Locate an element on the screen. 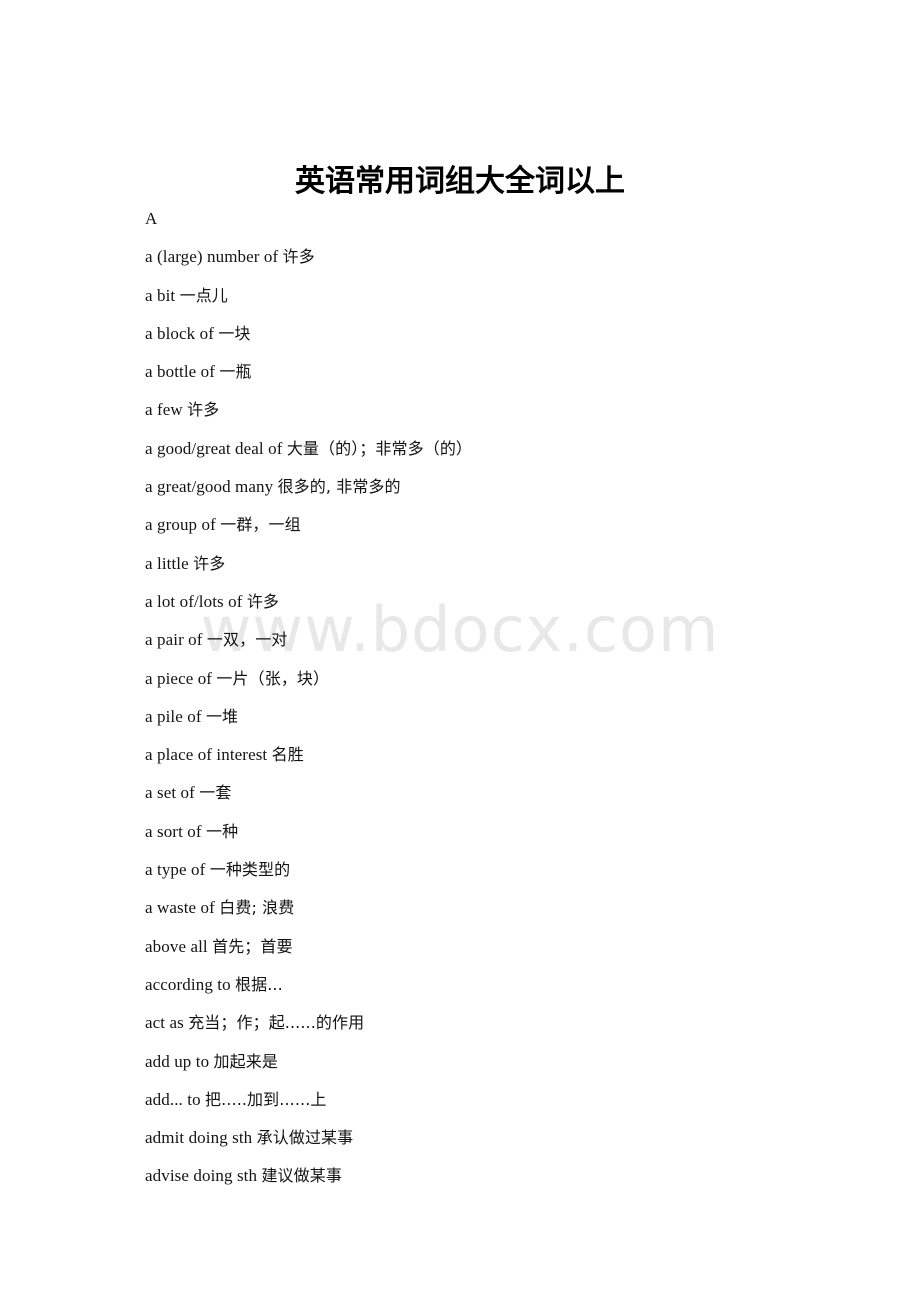  entry-chinese: 一群，一组 is located at coordinates (260, 525).